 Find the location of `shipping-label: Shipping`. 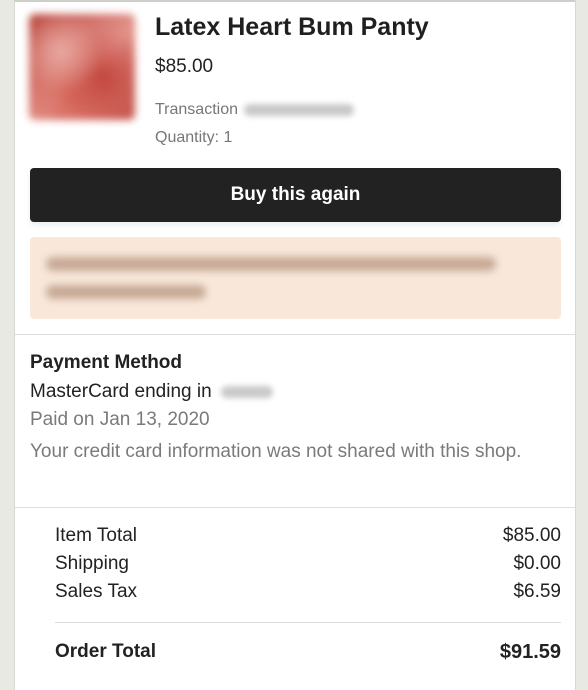

shipping-label: Shipping is located at coordinates (92, 563).